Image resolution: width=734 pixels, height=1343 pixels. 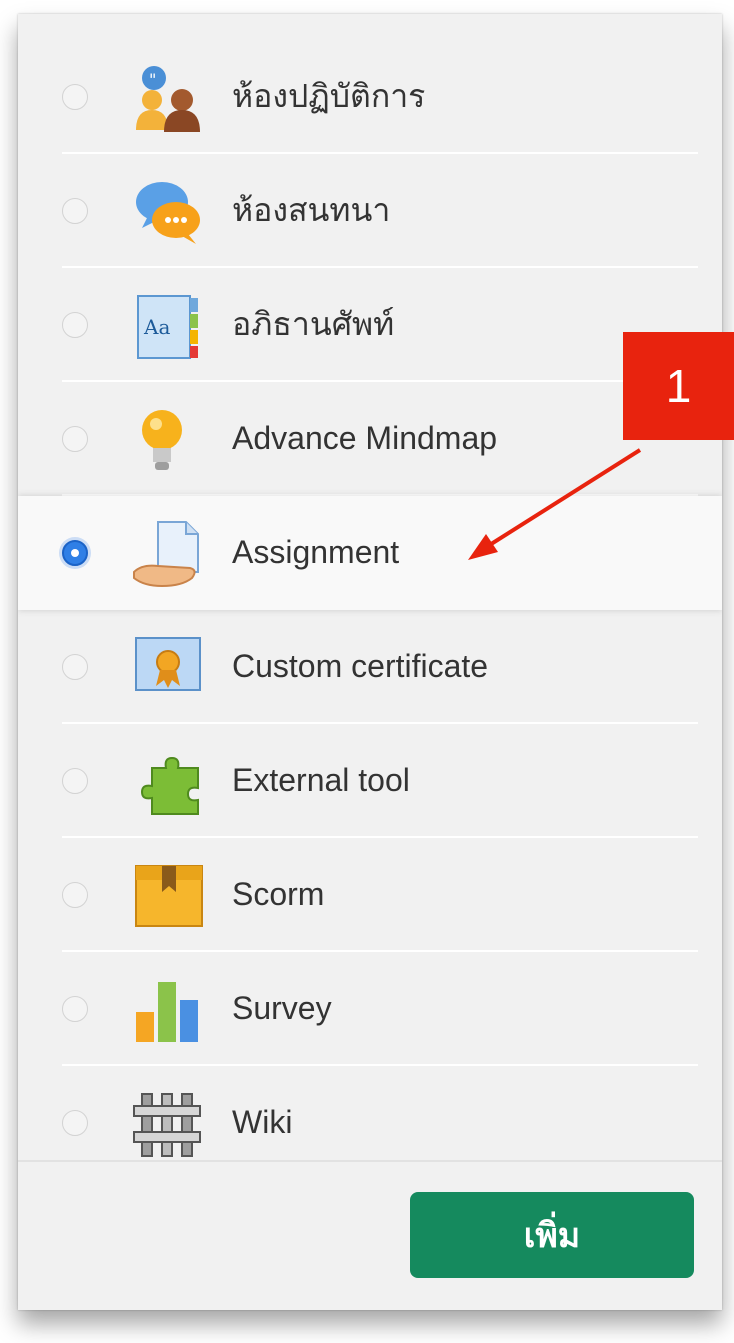 I want to click on glossary-icon: Aa, so click(x=170, y=327).